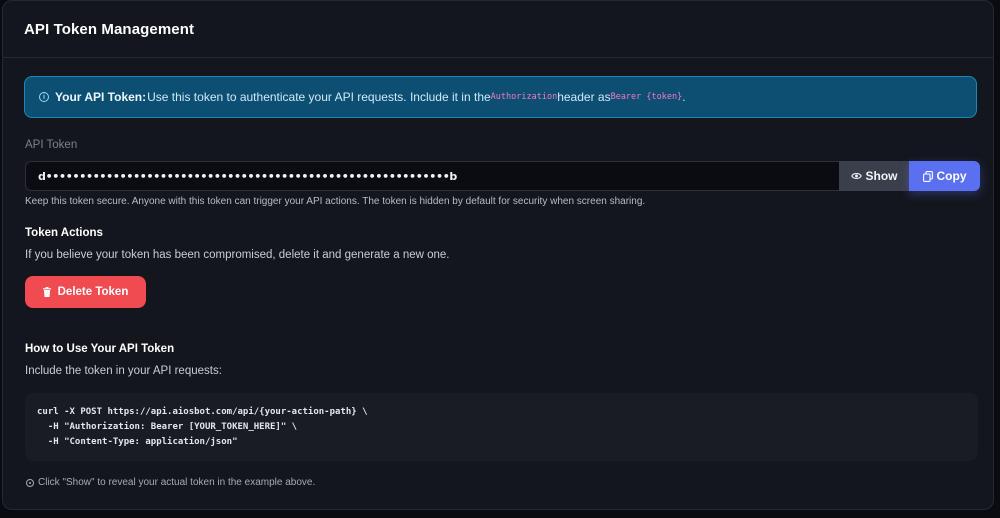 The width and height of the screenshot is (1000, 518). Describe the element at coordinates (123, 371) in the screenshot. I see `usage-description: Include the token in your API requests:` at that location.